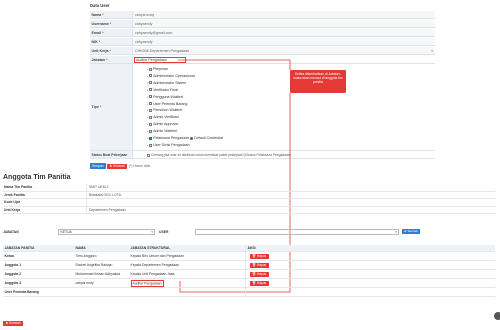  What do you see at coordinates (21, 292) in the screenshot?
I see `cell-jabatan: User Peminta Barang` at bounding box center [21, 292].